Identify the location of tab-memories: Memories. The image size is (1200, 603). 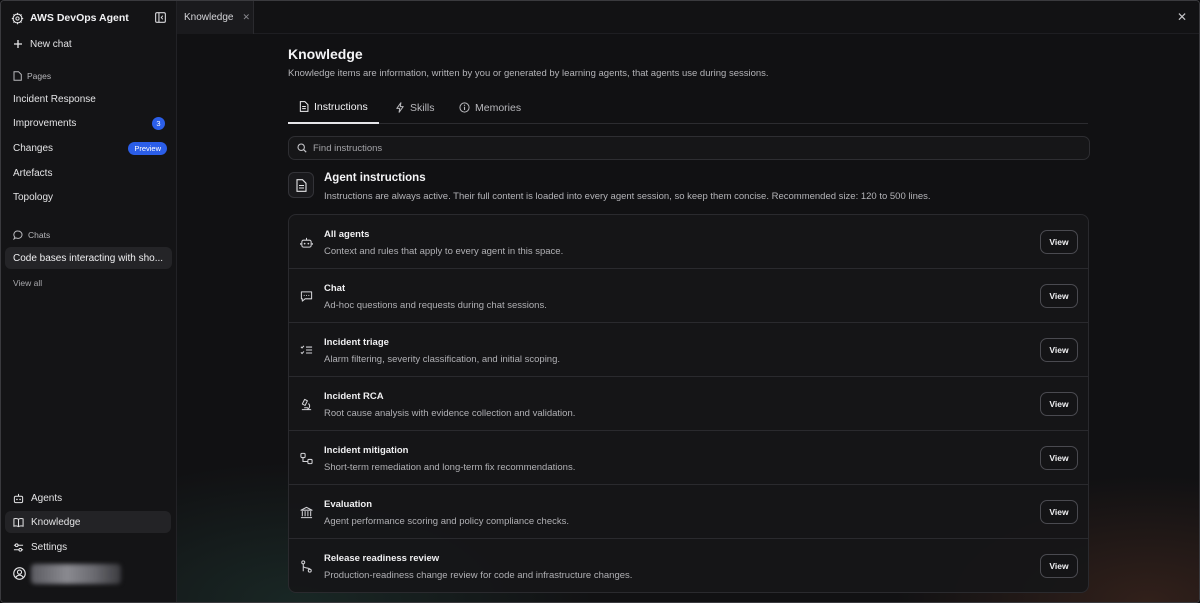
(490, 107).